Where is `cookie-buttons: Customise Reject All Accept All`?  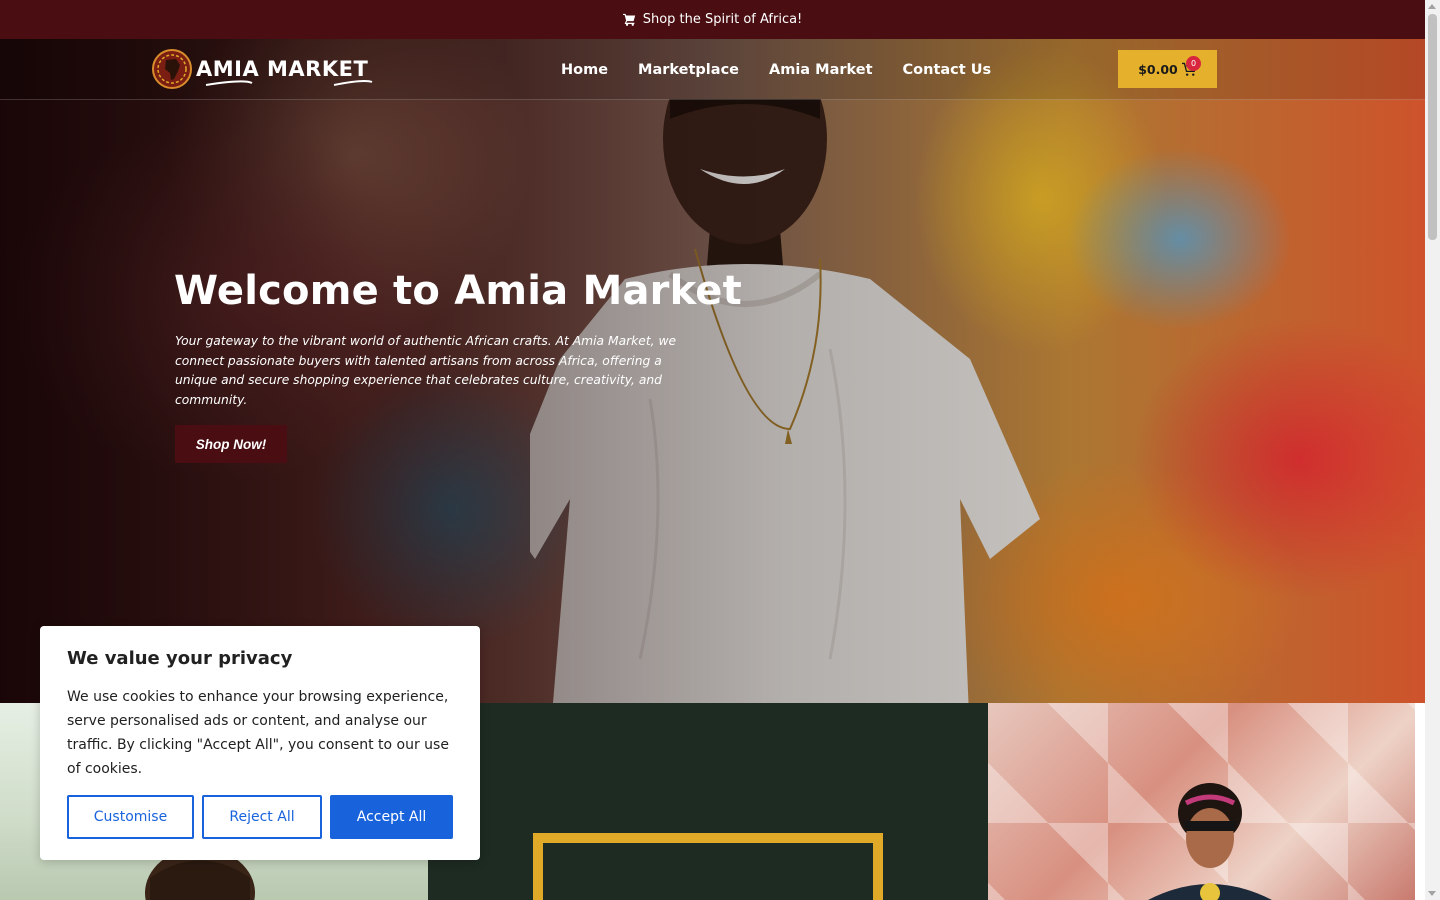 cookie-buttons: Customise Reject All Accept All is located at coordinates (260, 817).